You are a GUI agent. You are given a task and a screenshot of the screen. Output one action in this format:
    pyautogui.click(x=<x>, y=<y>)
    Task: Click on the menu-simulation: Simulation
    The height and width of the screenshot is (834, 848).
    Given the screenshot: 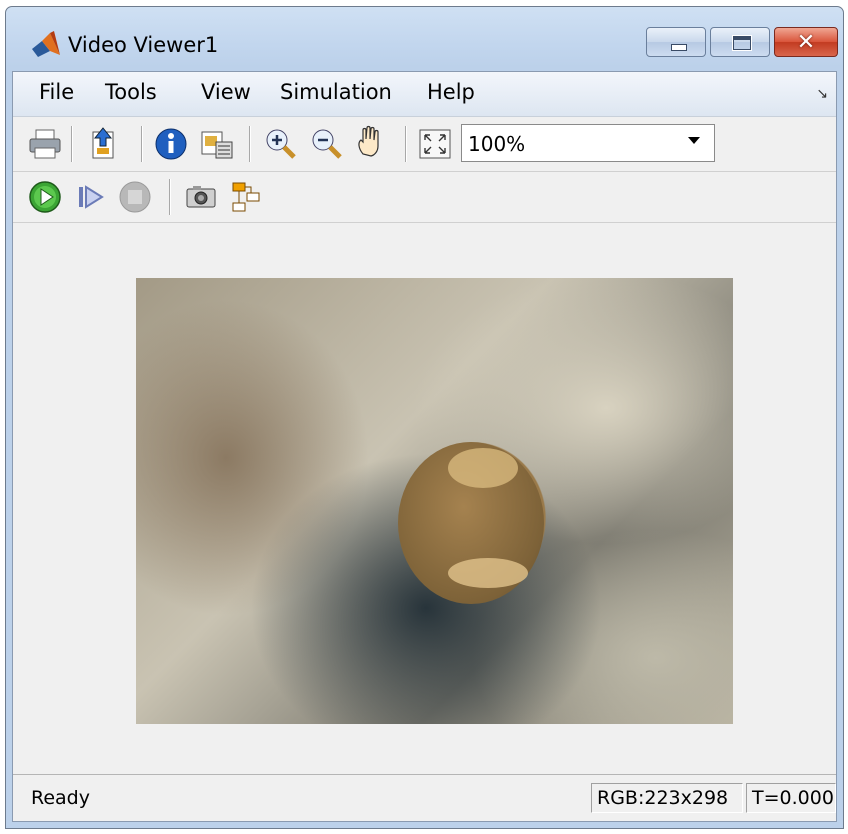 What is the action you would take?
    pyautogui.click(x=336, y=92)
    